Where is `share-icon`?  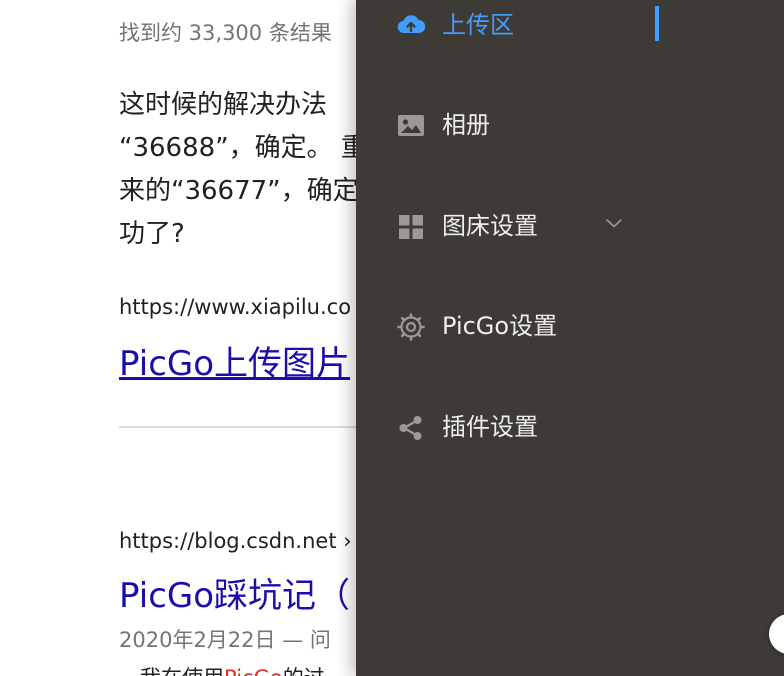
share-icon is located at coordinates (411, 428).